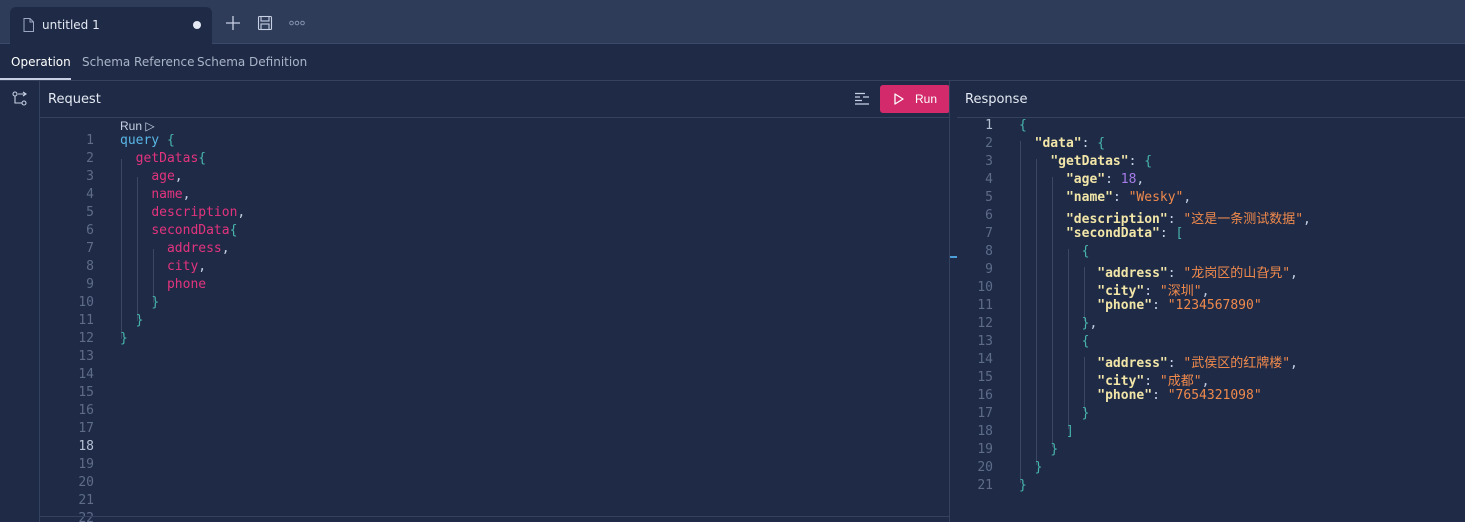  What do you see at coordinates (186, 284) in the screenshot?
I see `code-token: phone` at bounding box center [186, 284].